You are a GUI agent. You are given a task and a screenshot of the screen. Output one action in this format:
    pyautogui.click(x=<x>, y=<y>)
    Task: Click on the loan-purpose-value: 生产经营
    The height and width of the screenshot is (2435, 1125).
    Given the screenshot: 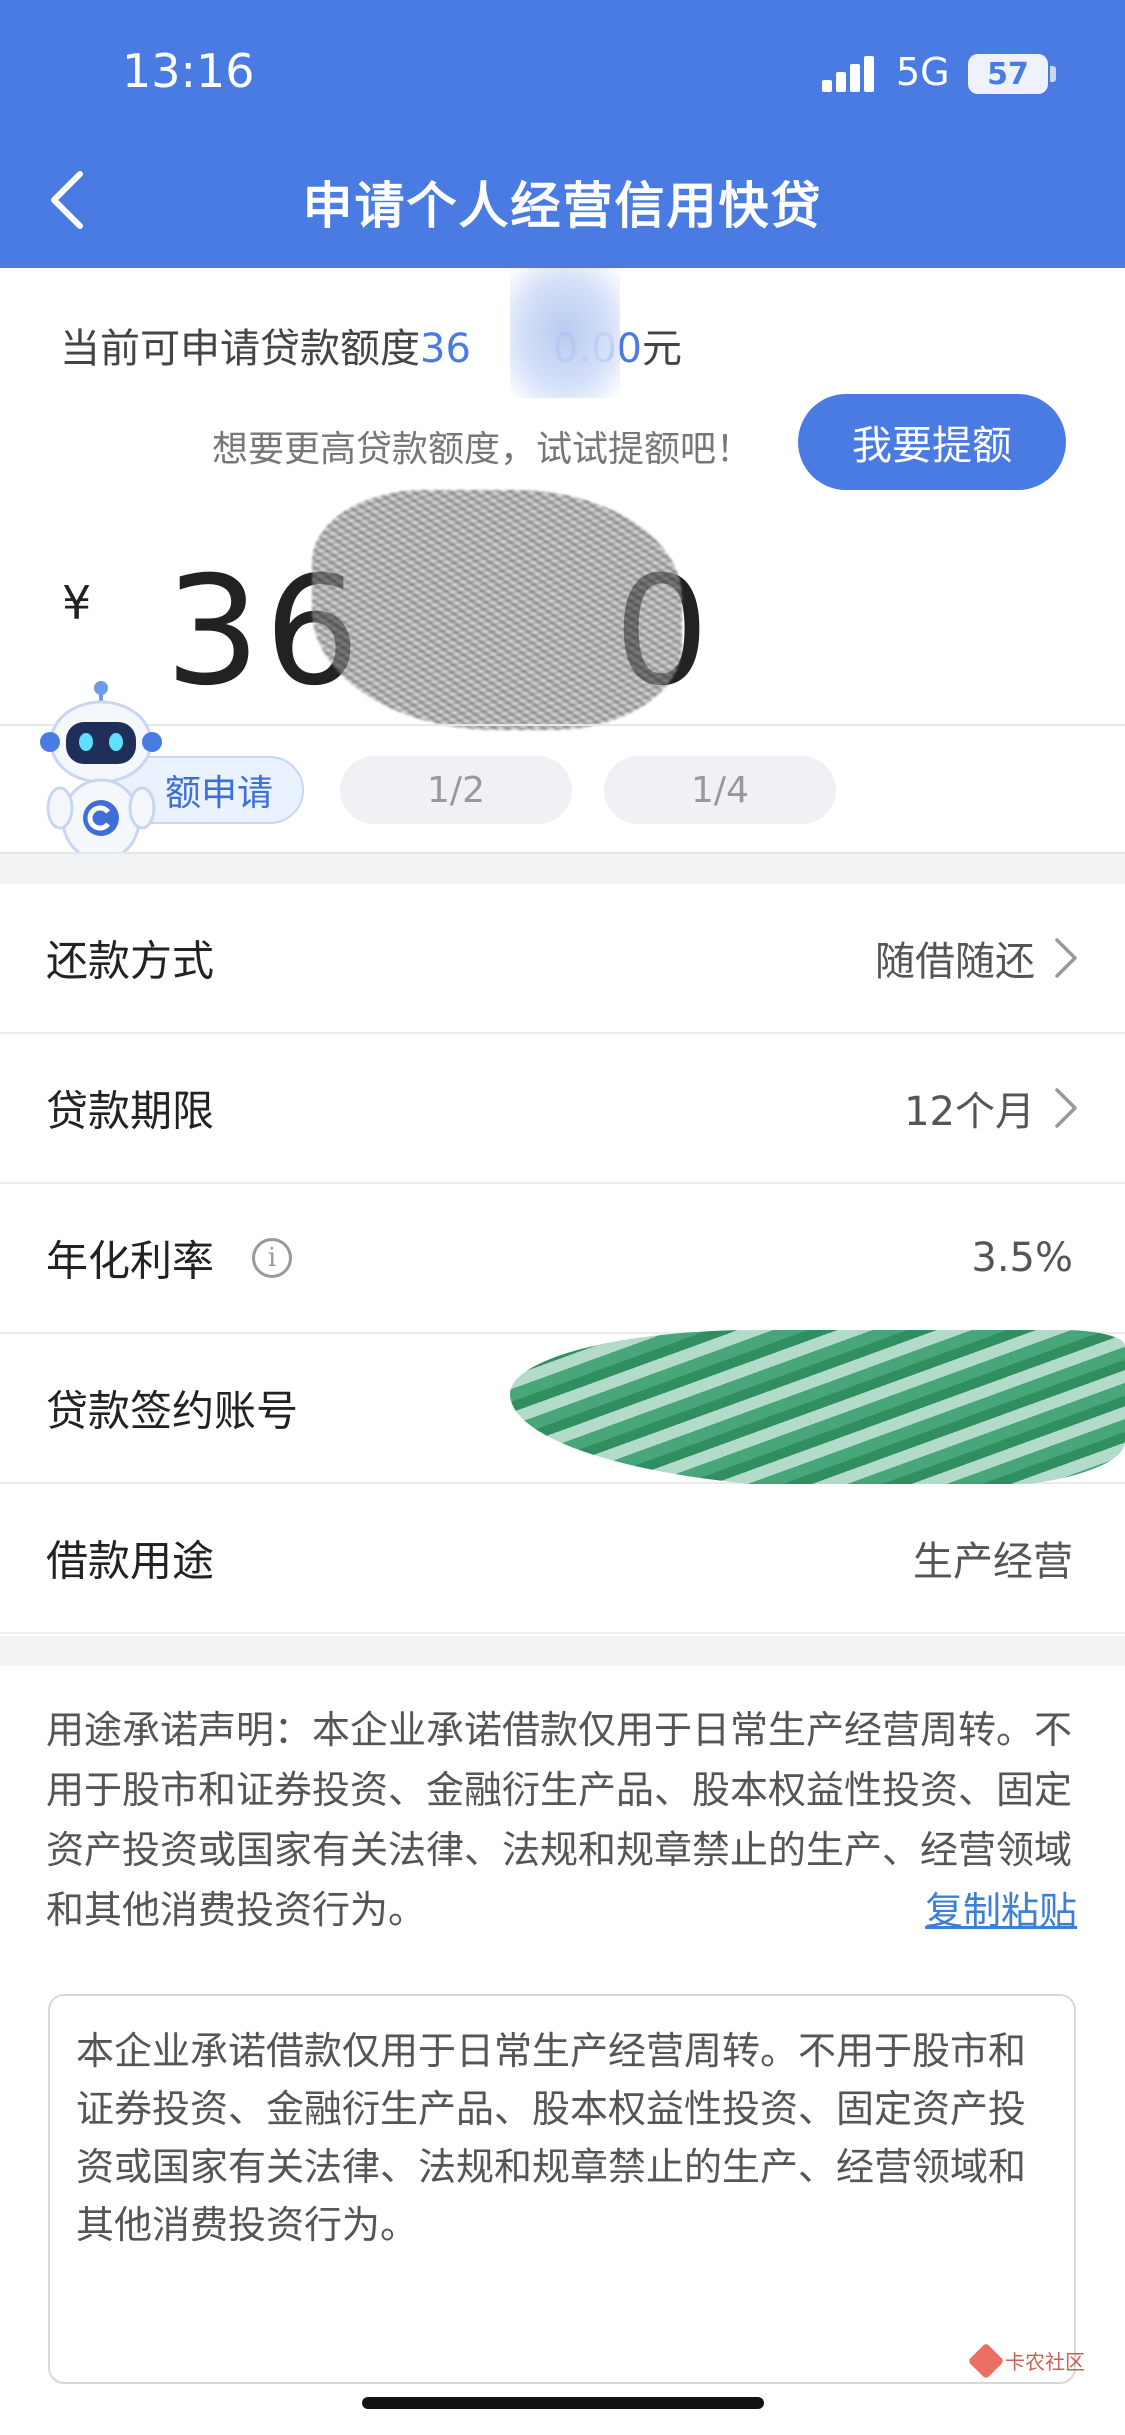 What is the action you would take?
    pyautogui.click(x=993, y=1562)
    